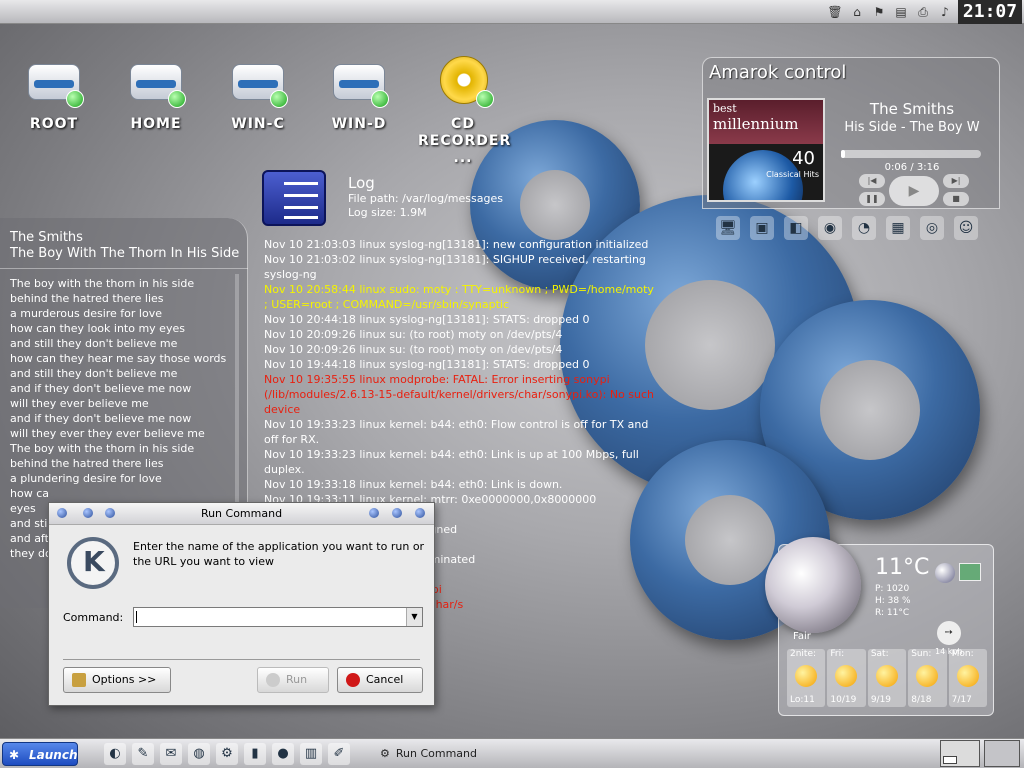 Image resolution: width=1024 pixels, height=768 pixels. I want to click on lyric-line: The boy with the thorn in his side, so click(102, 283).